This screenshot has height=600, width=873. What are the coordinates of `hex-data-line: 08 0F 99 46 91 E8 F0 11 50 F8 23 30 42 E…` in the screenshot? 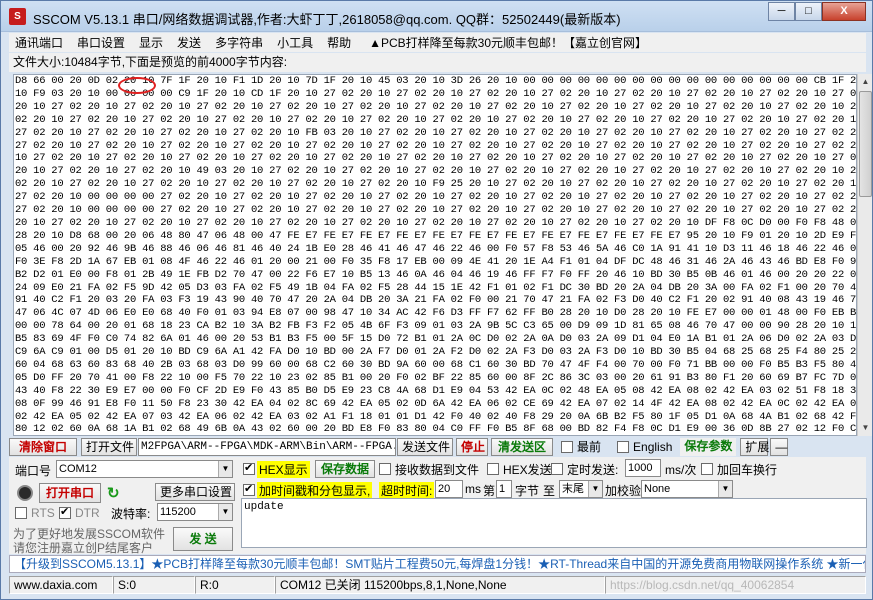 It's located at (436, 403).